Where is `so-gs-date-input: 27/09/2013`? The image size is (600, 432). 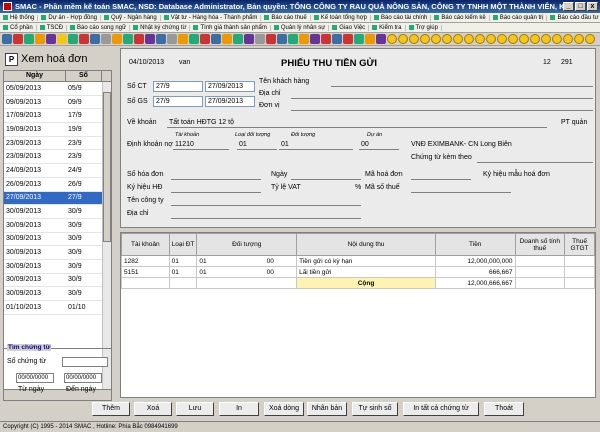
so-gs-date-input: 27/09/2013 is located at coordinates (230, 101).